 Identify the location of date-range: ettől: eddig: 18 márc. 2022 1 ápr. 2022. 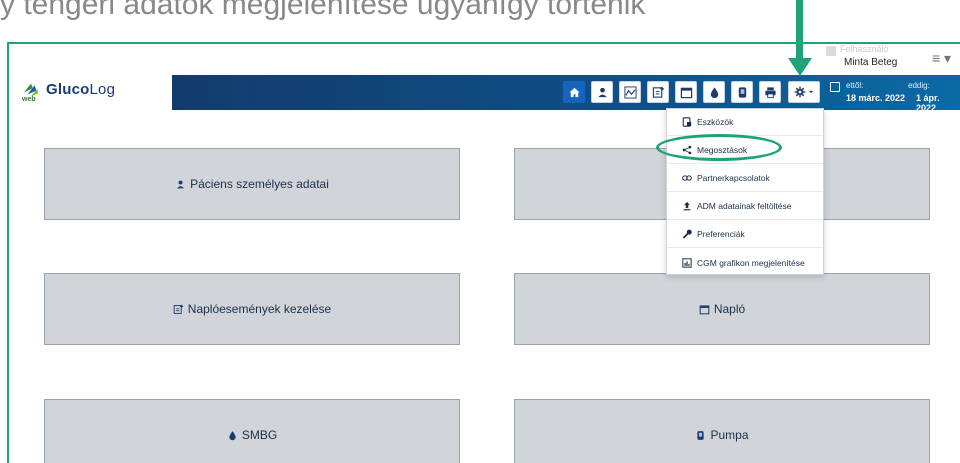
(895, 97).